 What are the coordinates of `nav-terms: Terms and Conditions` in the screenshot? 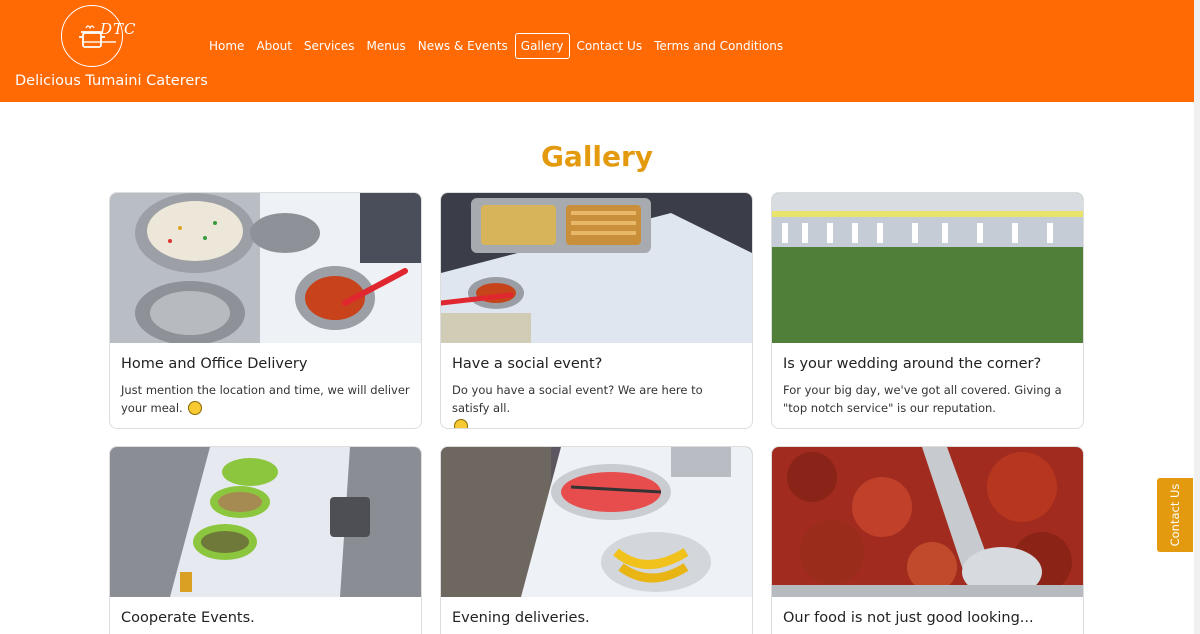 It's located at (718, 46).